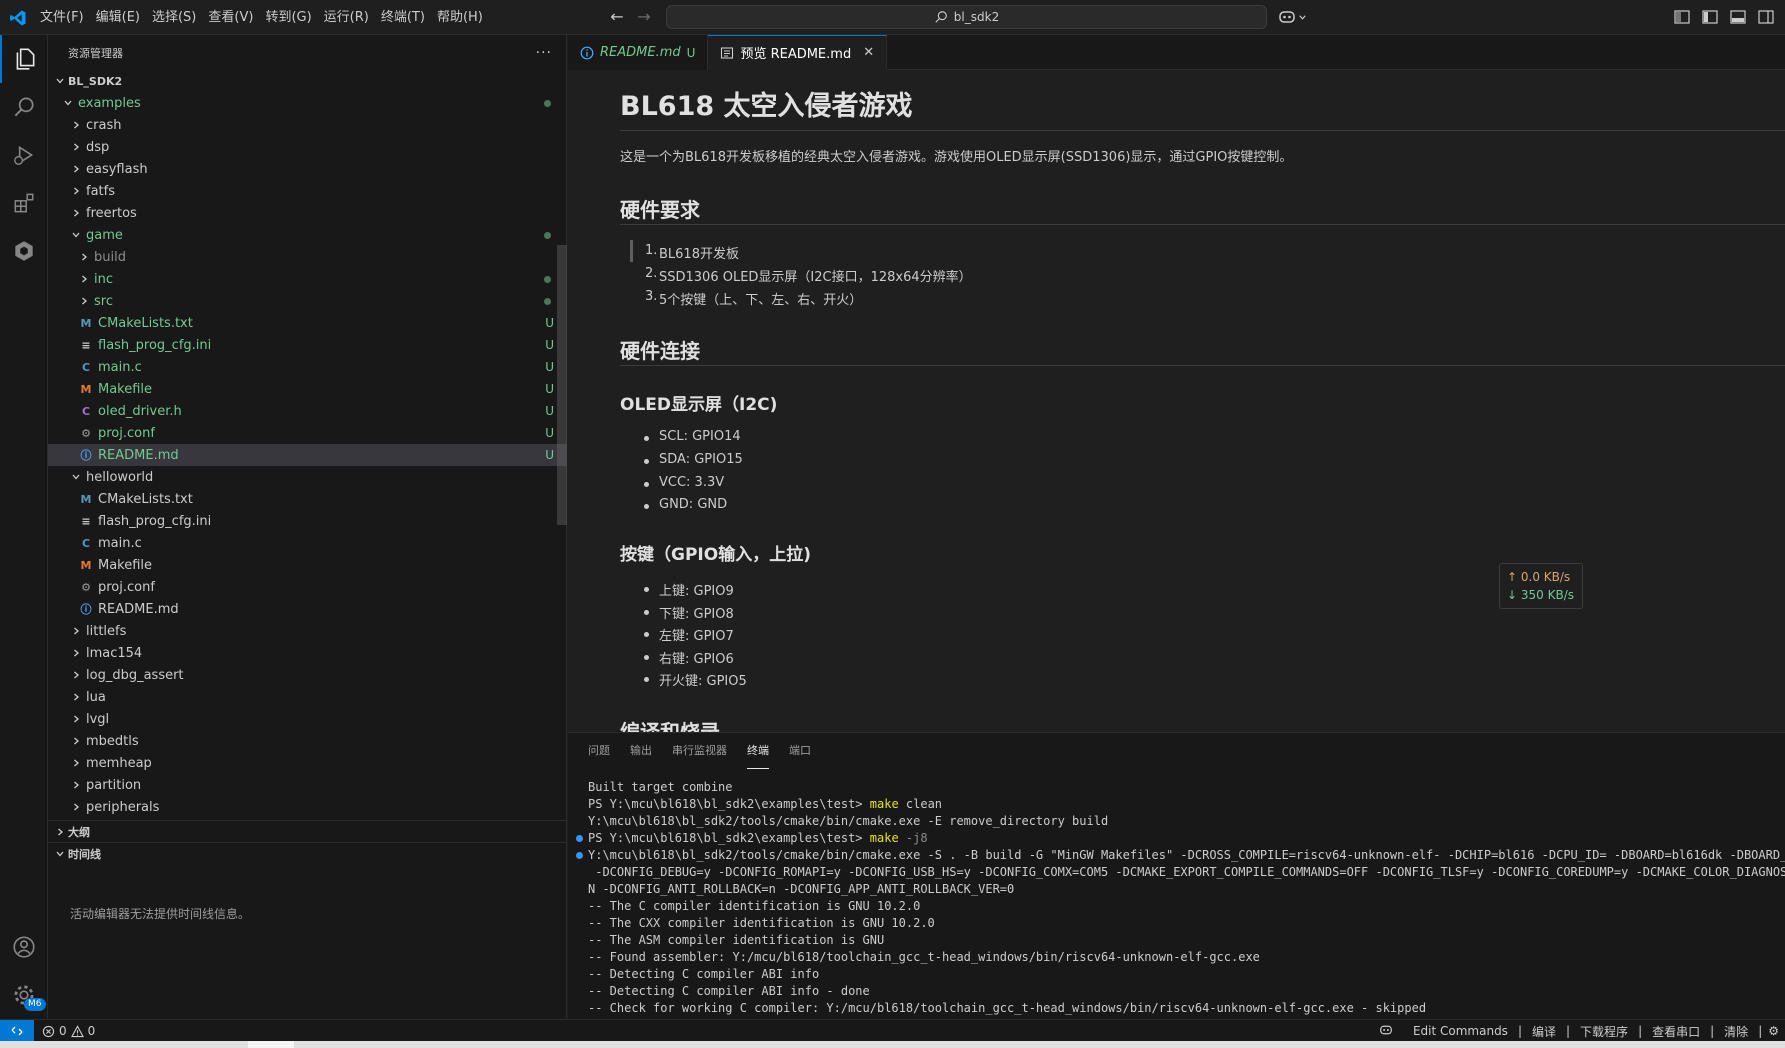 The image size is (1785, 1048). Describe the element at coordinates (307, 367) in the screenshot. I see `tree-file: Cmain.c U` at that location.